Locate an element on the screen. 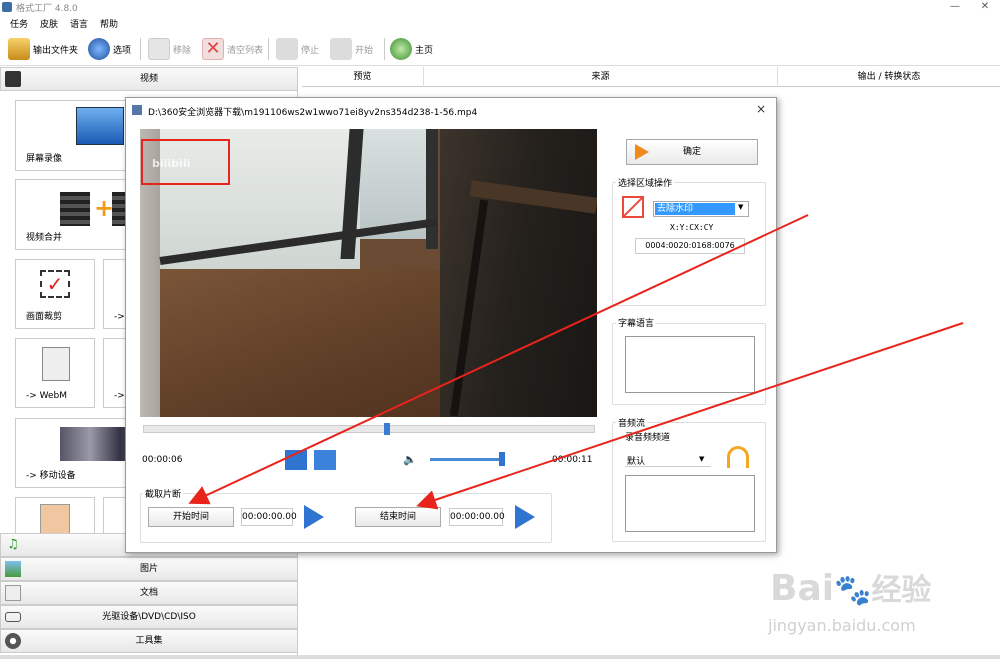 This screenshot has width=1000, height=659. tile-label: 屏幕录像 is located at coordinates (44, 159).